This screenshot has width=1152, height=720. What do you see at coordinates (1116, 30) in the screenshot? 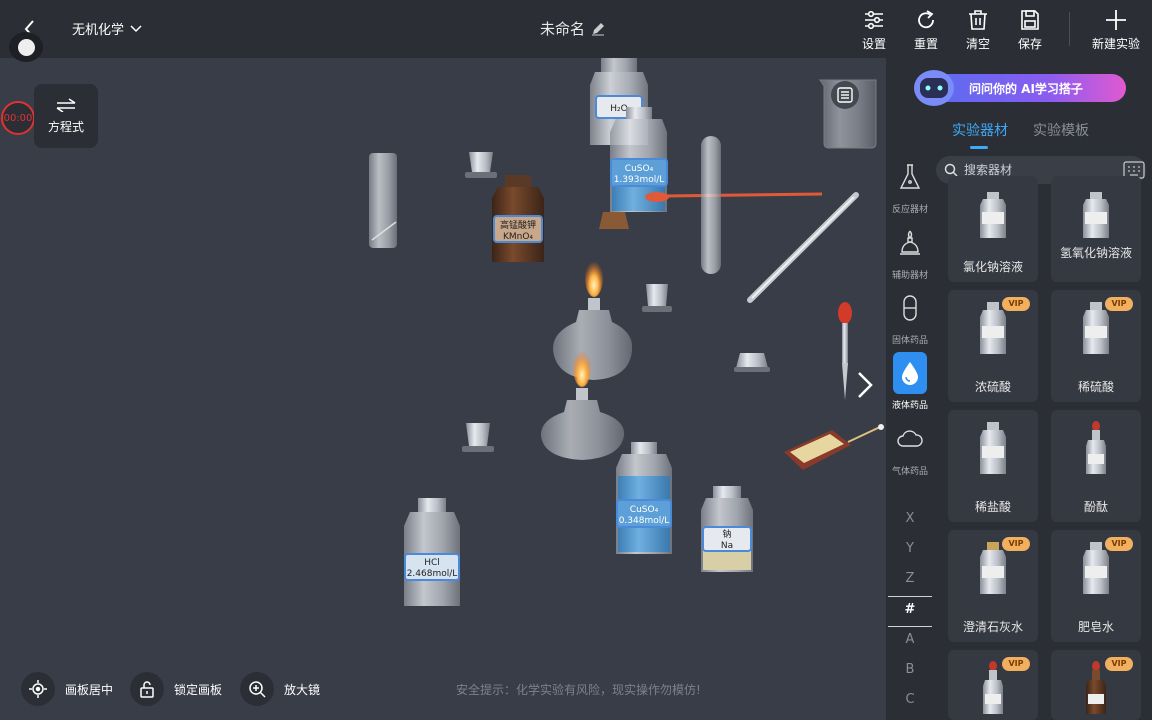
I see `new-experiment-button: 新建实验` at bounding box center [1116, 30].